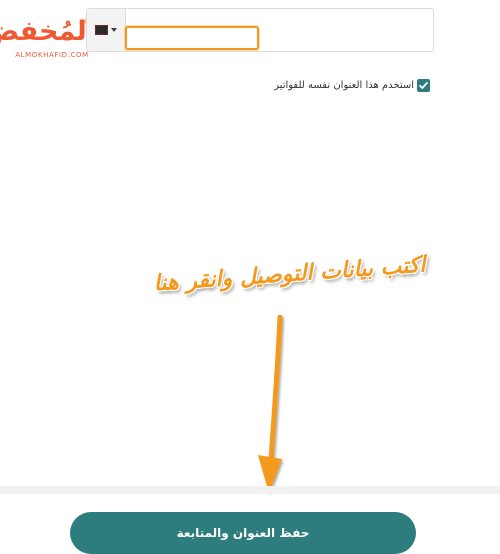  I want to click on footer-divider, so click(250, 490).